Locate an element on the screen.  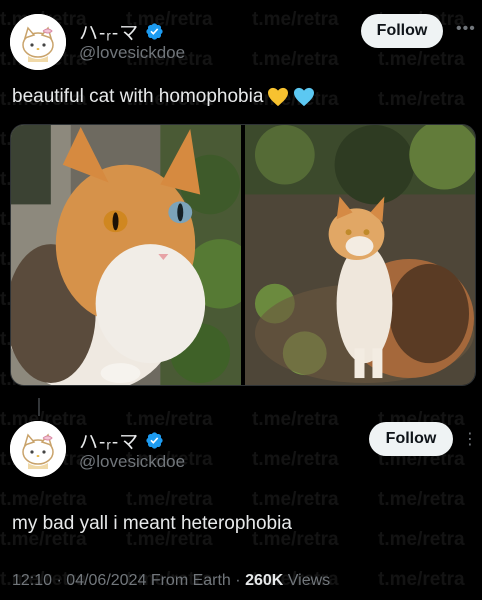
tweet-text: my bad yall i meant heterophobia is located at coordinates (152, 524).